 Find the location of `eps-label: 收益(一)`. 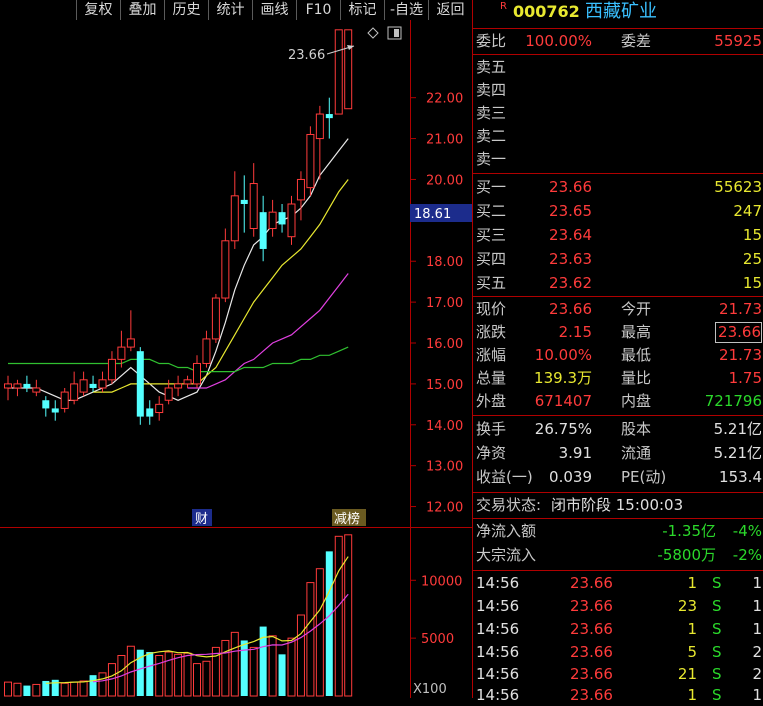

eps-label: 收益(一) is located at coordinates (504, 477).